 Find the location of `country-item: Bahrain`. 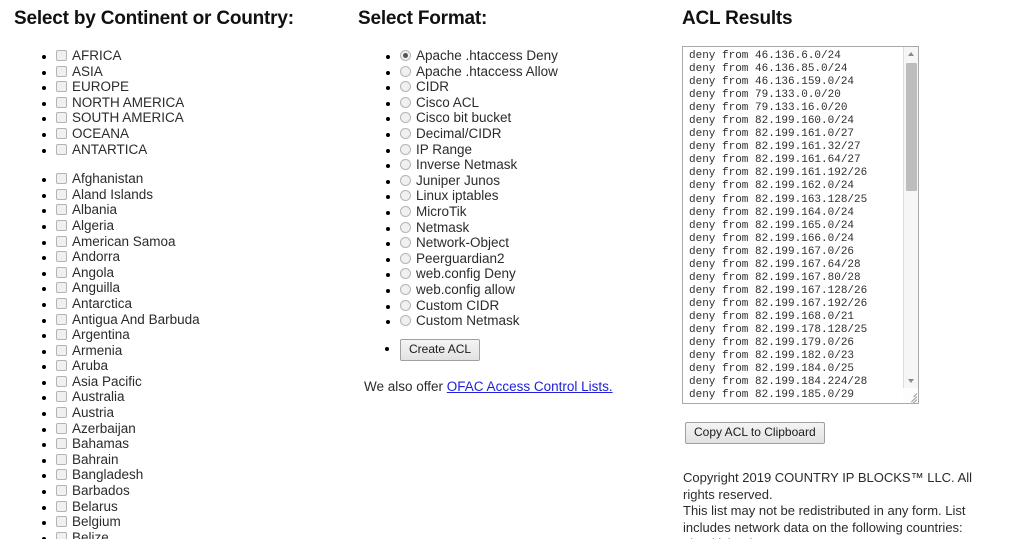

country-item: Bahrain is located at coordinates (205, 460).